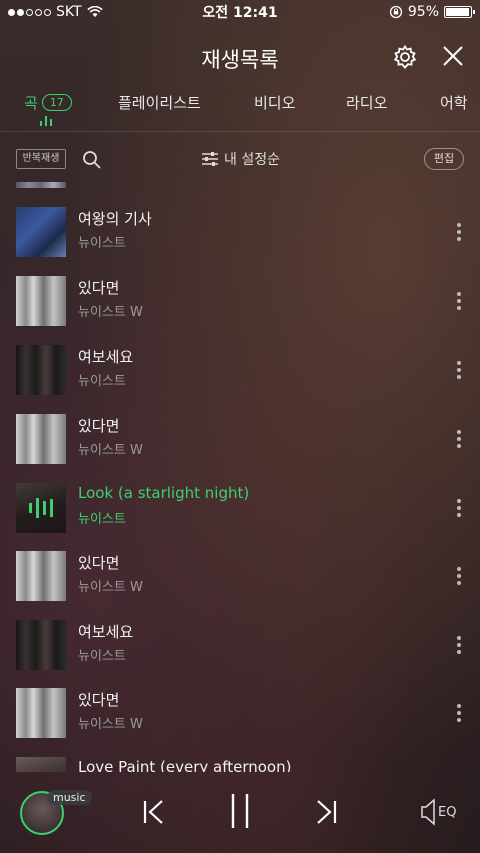 The image size is (480, 853). What do you see at coordinates (240, 811) in the screenshot?
I see `pause-icon` at bounding box center [240, 811].